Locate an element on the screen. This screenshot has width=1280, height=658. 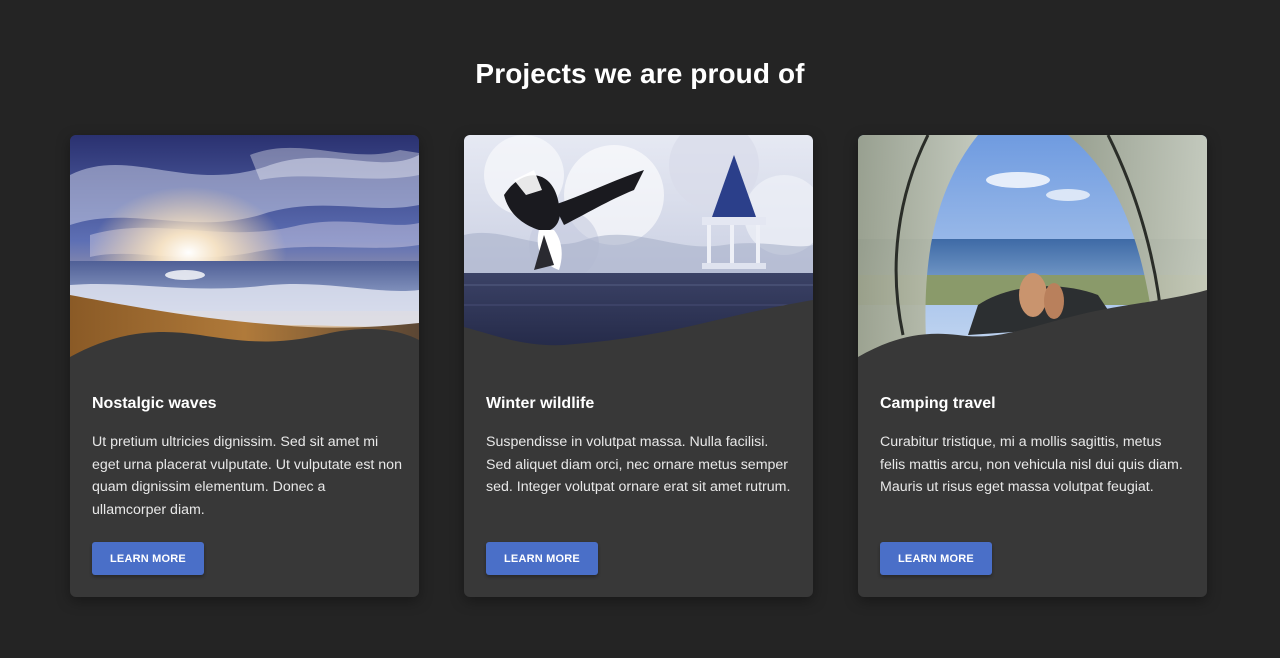
card-title: Camping travel is located at coordinates (938, 403).